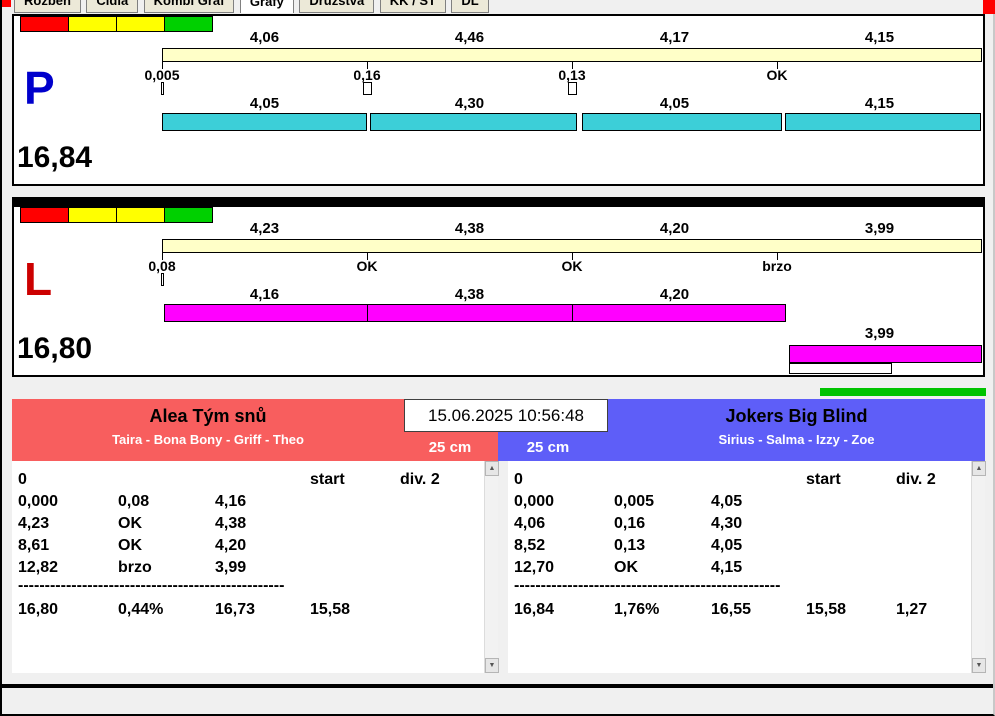 The height and width of the screenshot is (716, 995). What do you see at coordinates (727, 501) in the screenshot?
I see `result-cell: 4,05` at bounding box center [727, 501].